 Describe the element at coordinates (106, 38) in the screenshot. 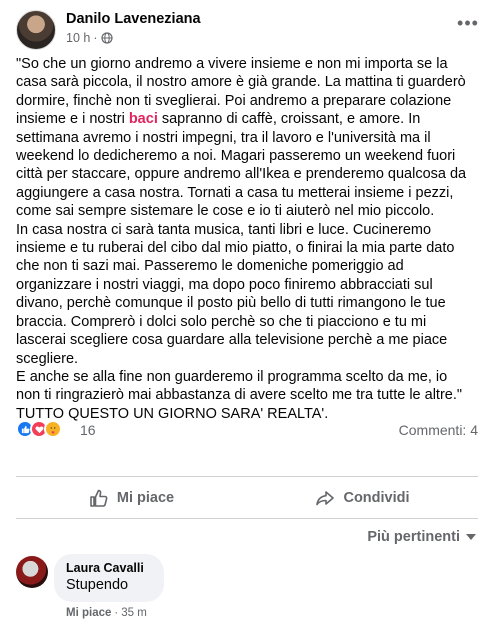

I see `globe-icon` at that location.